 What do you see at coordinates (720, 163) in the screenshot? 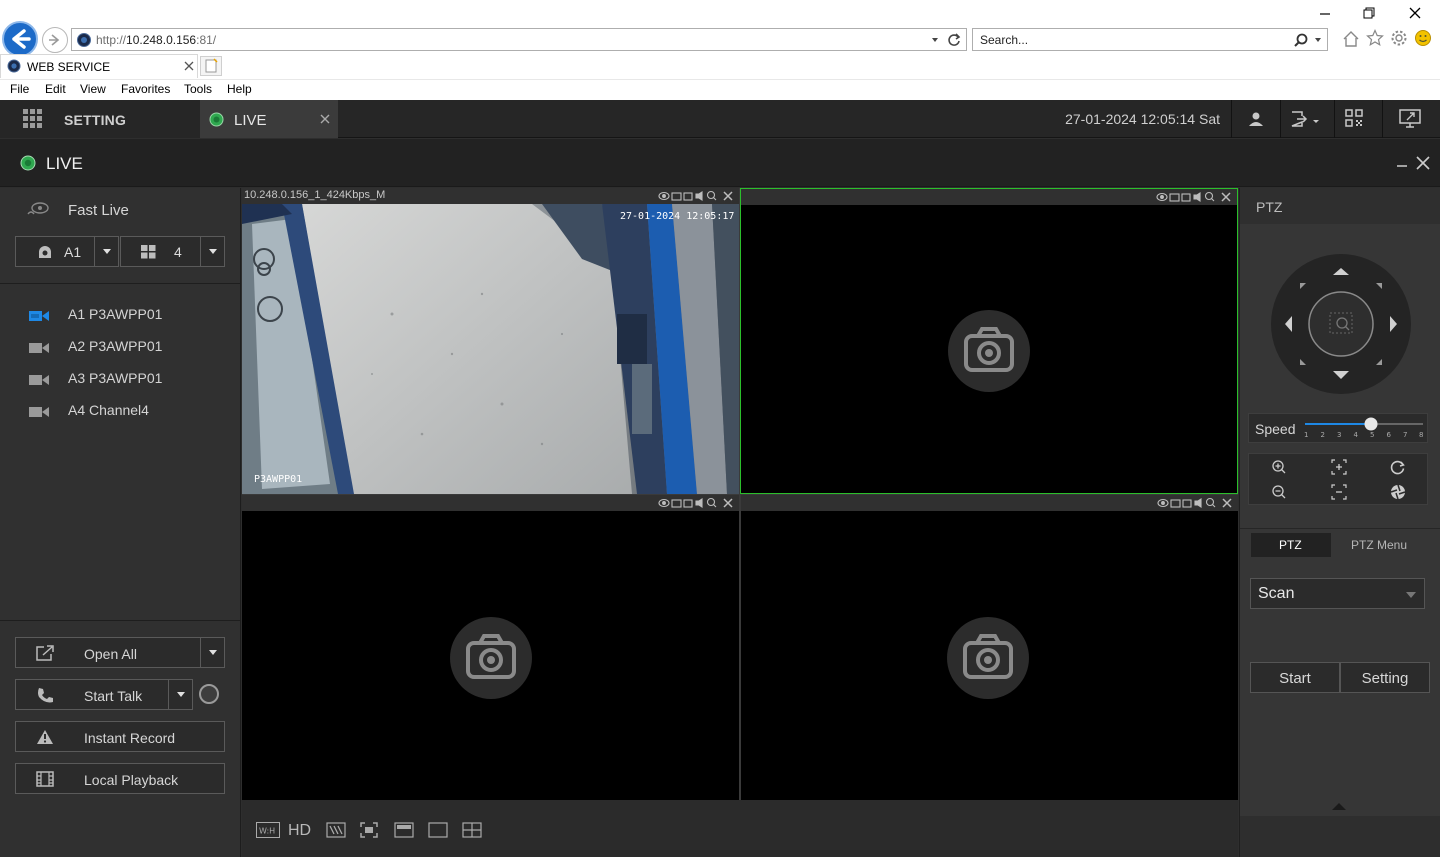
I see `live-title-bar: LIVE` at bounding box center [720, 163].